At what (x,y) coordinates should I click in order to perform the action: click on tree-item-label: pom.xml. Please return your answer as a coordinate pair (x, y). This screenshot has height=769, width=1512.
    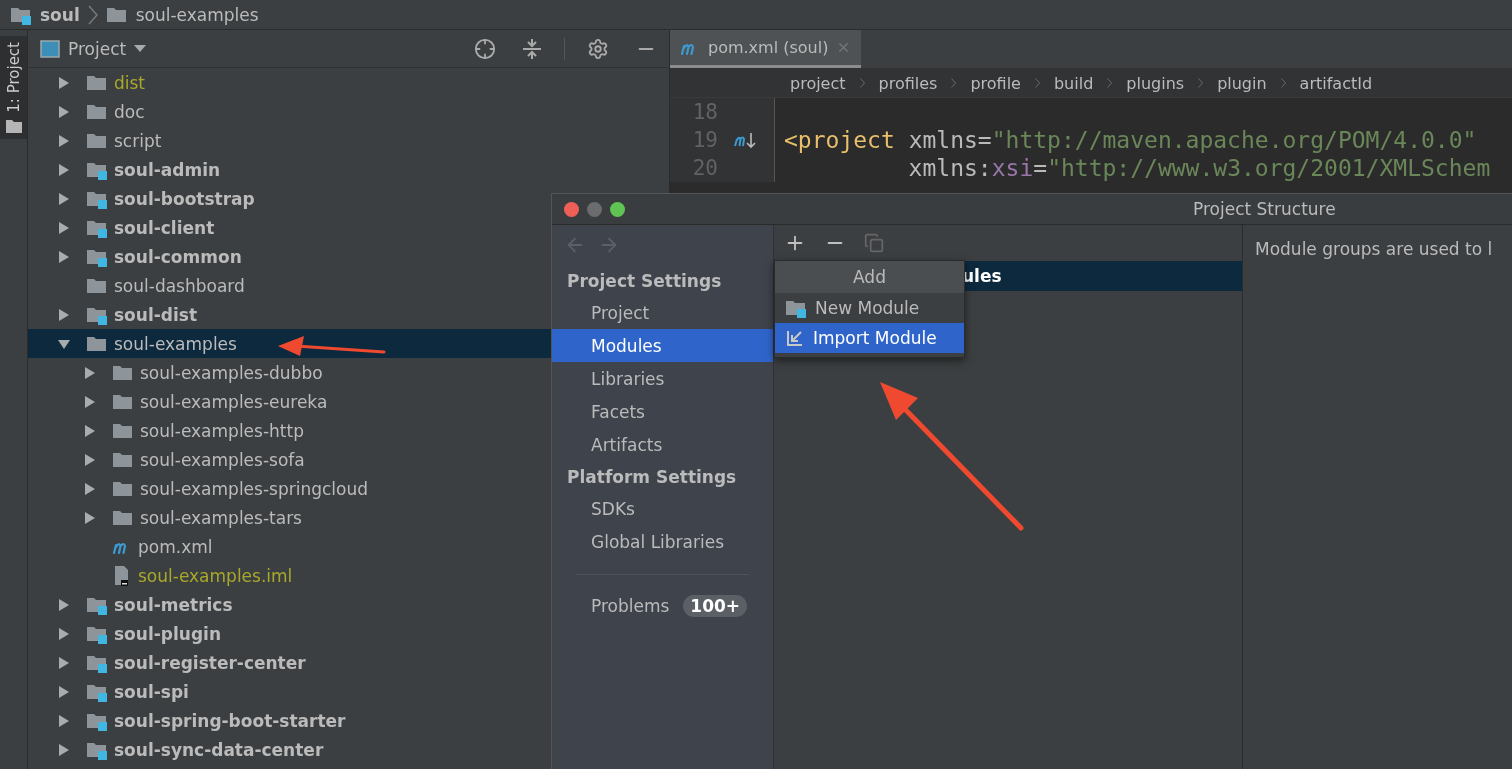
    Looking at the image, I should click on (175, 546).